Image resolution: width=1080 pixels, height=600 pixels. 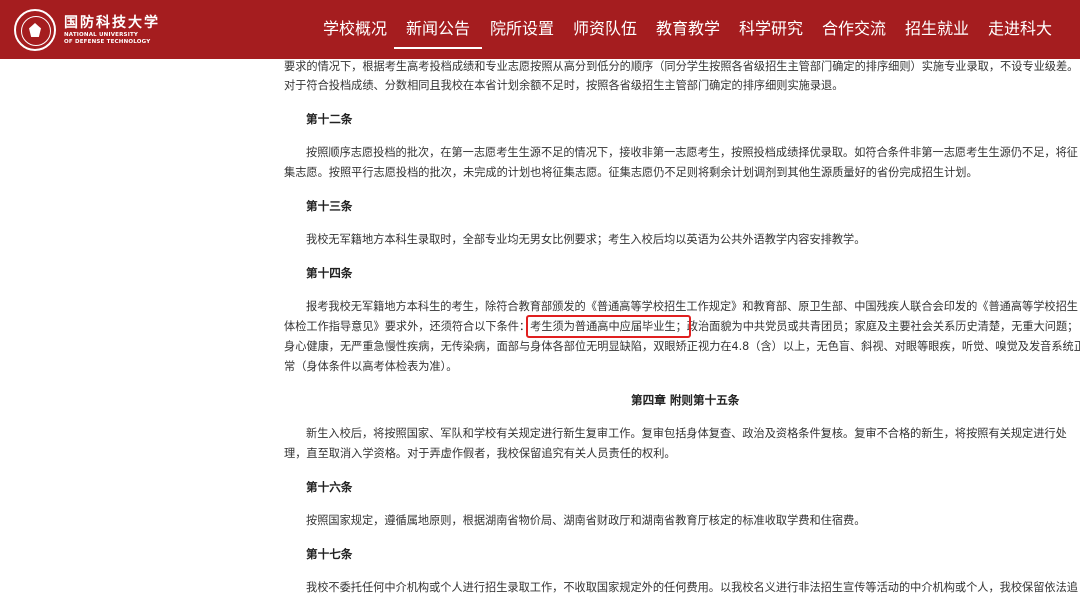 I want to click on section-heading-17: 第十七条, so click(x=329, y=554).